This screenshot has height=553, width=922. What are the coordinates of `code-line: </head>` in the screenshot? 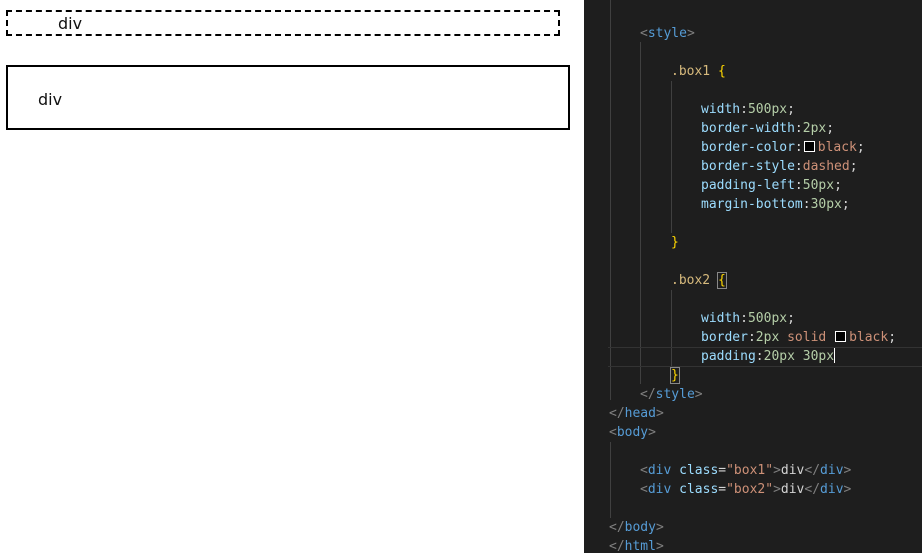 It's located at (636, 413).